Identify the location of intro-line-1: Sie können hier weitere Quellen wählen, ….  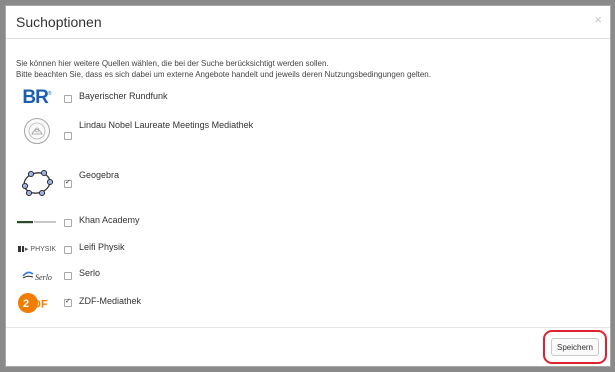
(172, 63).